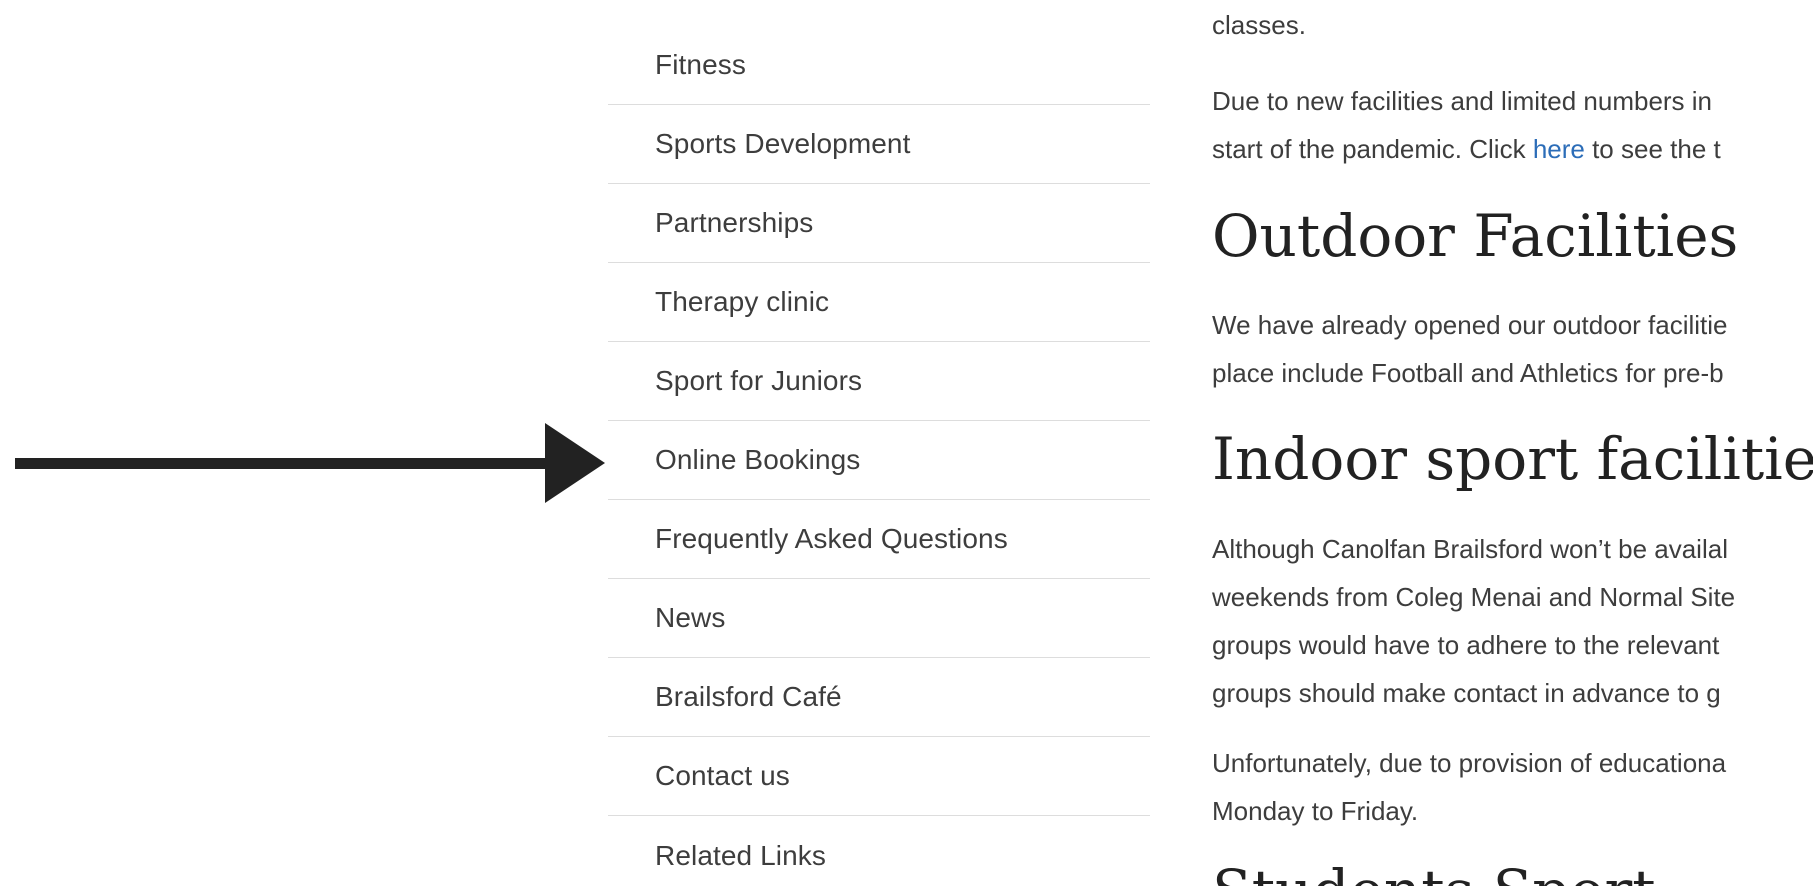 This screenshot has height=886, width=1813. Describe the element at coordinates (748, 696) in the screenshot. I see `sidebar-item-label: Brailsford Café` at that location.